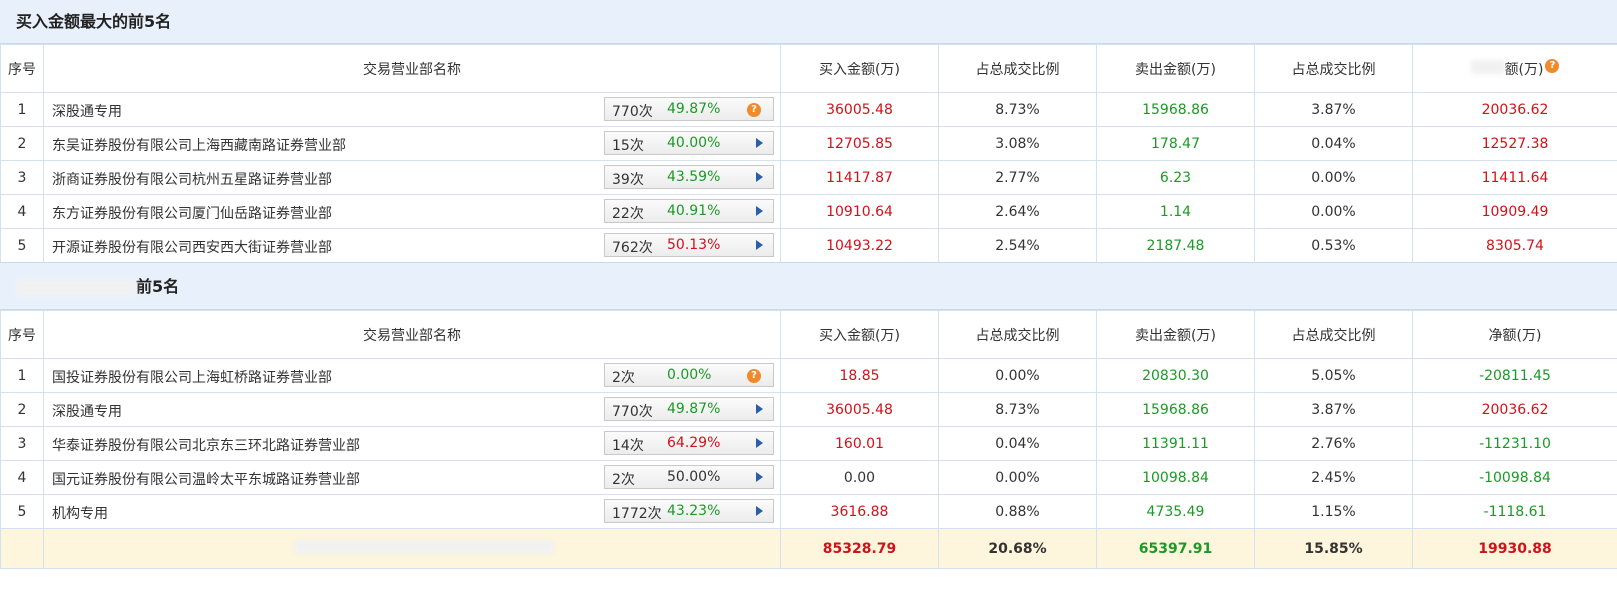 The height and width of the screenshot is (591, 1617). I want to click on branch-name-link: 浙商证券股份有限公司杭州五星路证券营业部, so click(192, 179).